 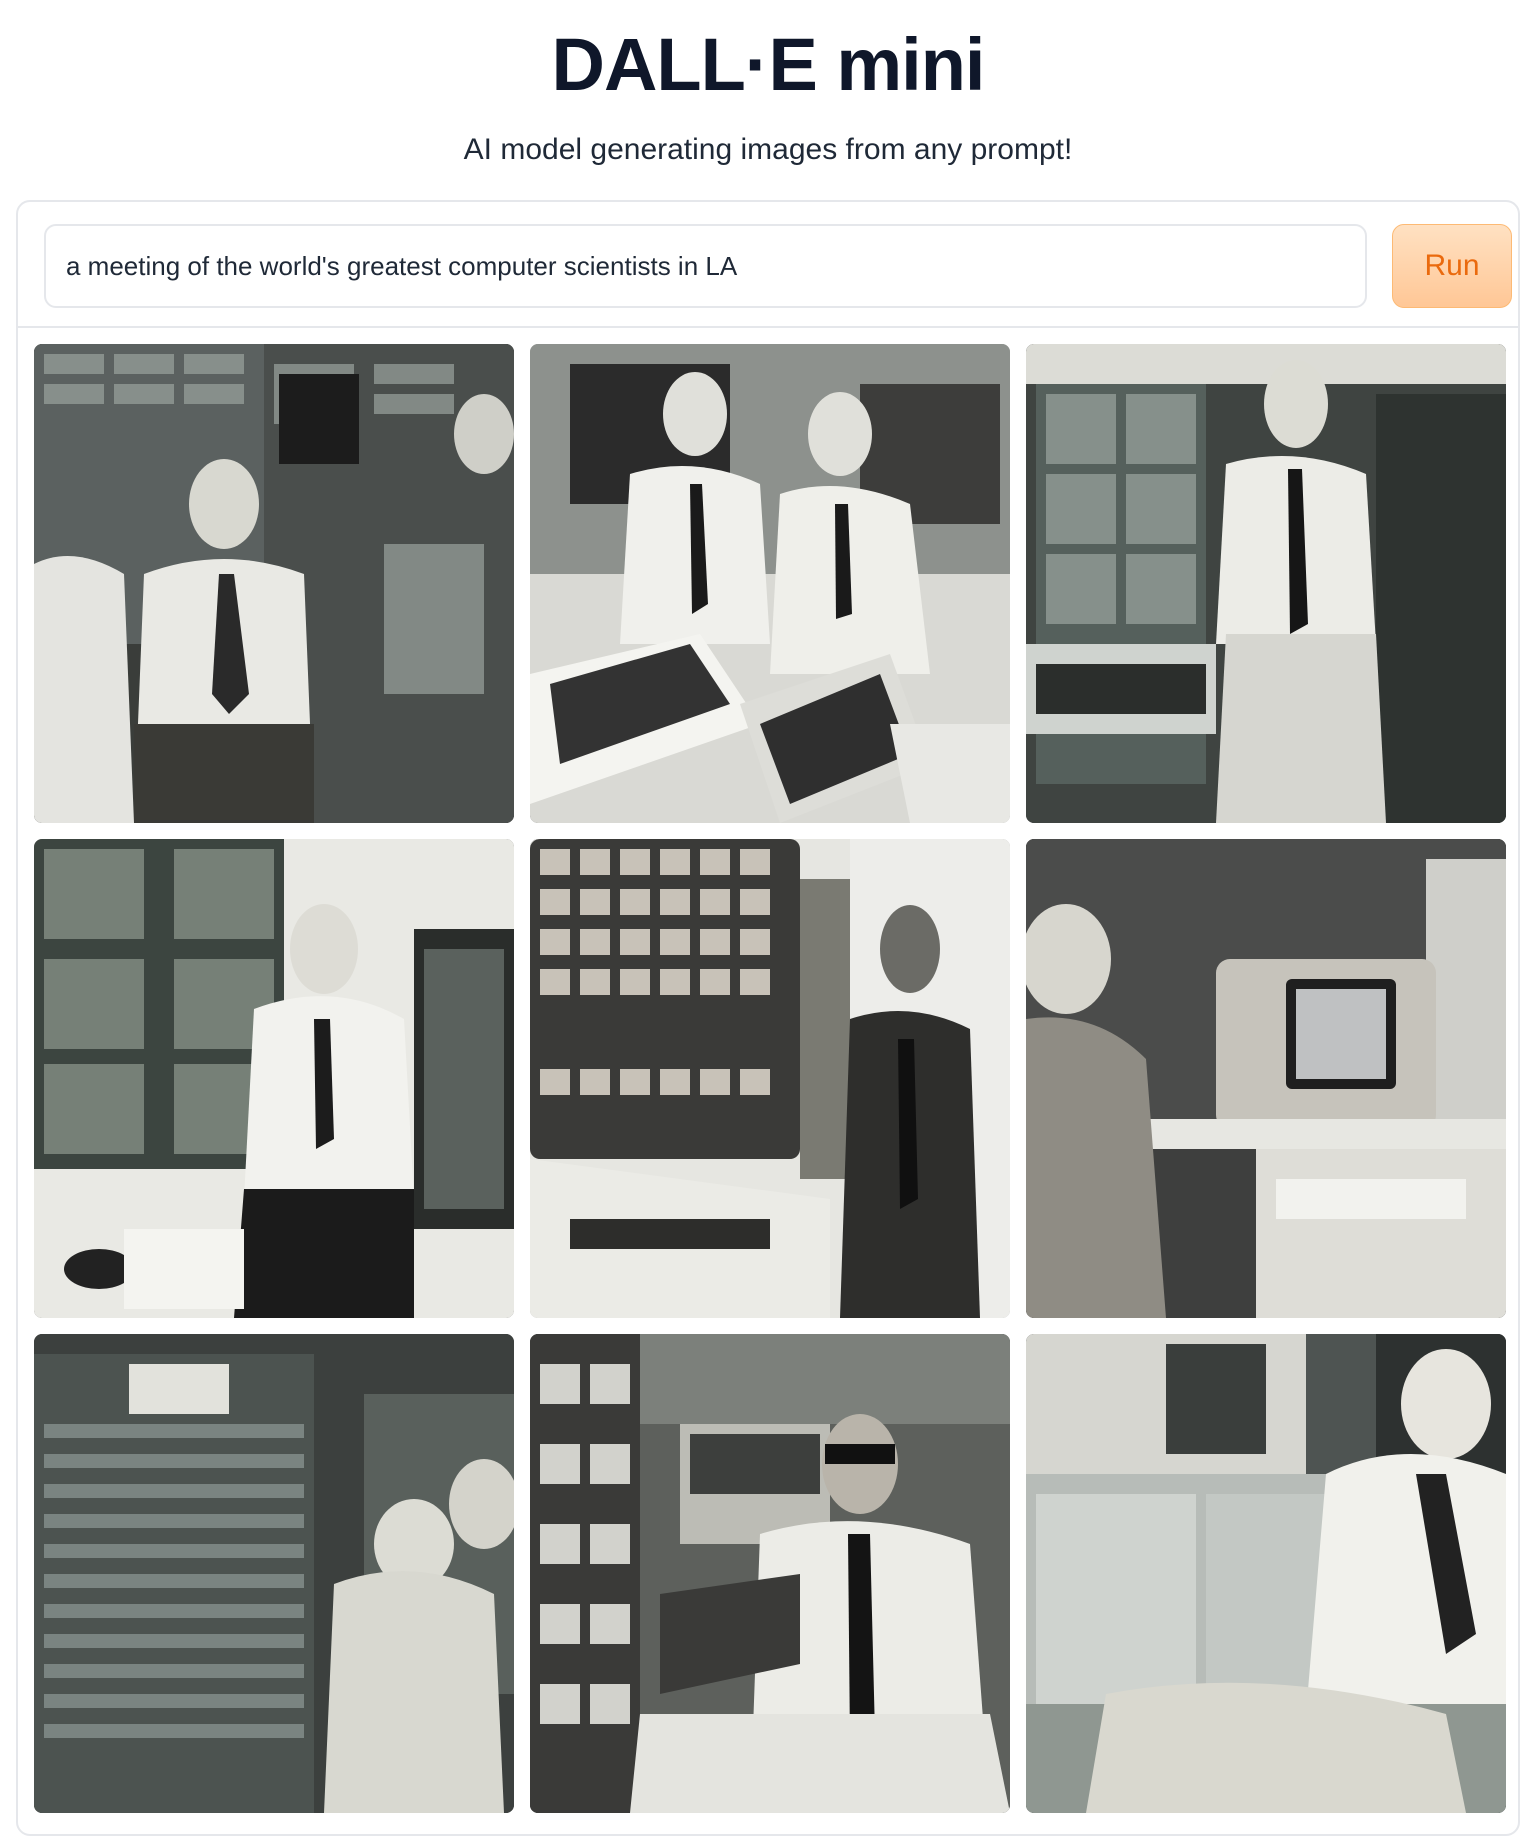 I want to click on prompt-row: Run, so click(x=768, y=265).